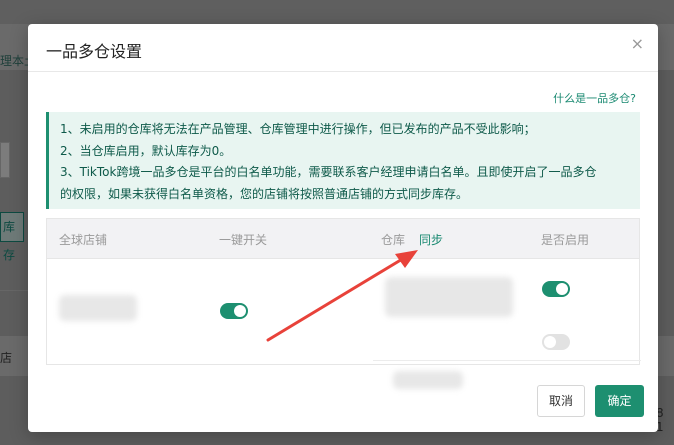 This screenshot has height=445, width=674. What do you see at coordinates (507, 360) in the screenshot?
I see `warehouse-row-divider` at bounding box center [507, 360].